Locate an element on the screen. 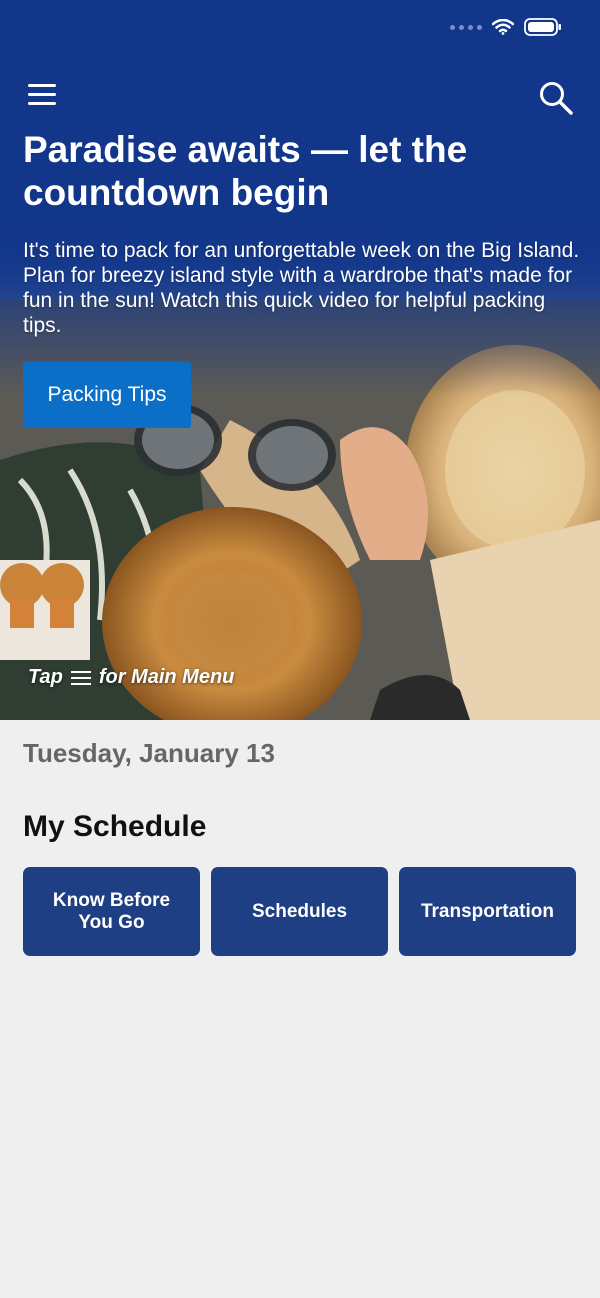 The width and height of the screenshot is (600, 1298). hamburger-menu-icon is located at coordinates (42, 96).